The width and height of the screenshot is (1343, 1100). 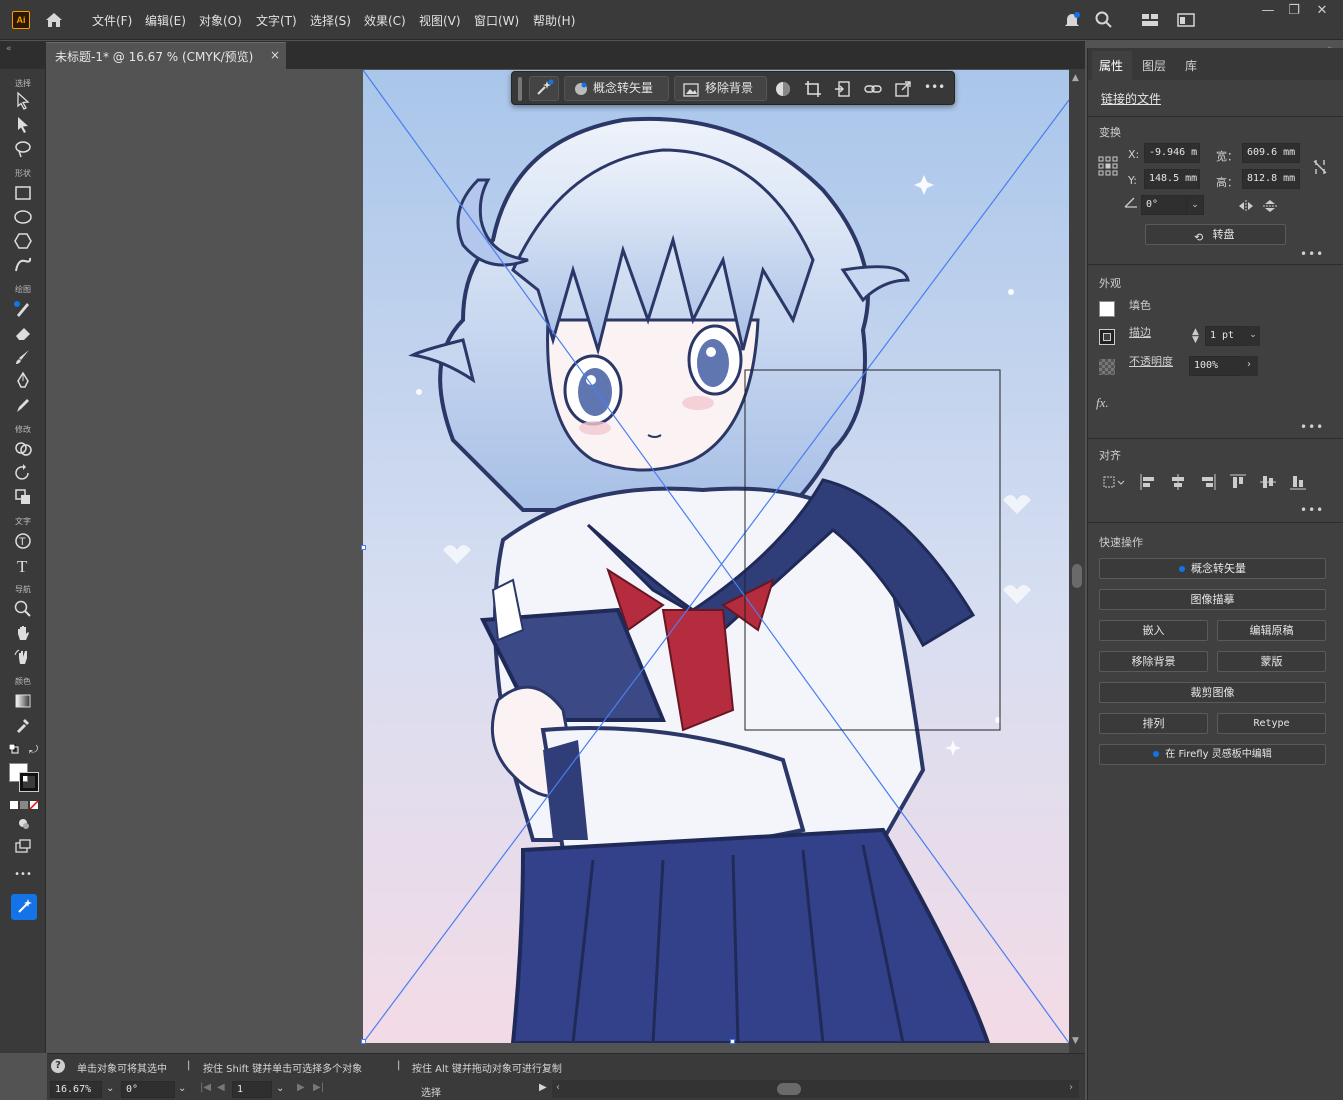 I want to click on rotate-tool-icon, so click(x=24, y=473).